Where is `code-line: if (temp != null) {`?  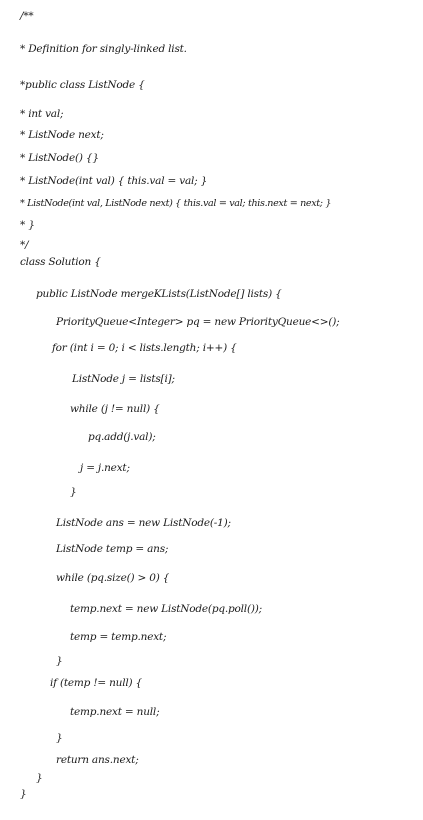 code-line: if (temp != null) { is located at coordinates (96, 683).